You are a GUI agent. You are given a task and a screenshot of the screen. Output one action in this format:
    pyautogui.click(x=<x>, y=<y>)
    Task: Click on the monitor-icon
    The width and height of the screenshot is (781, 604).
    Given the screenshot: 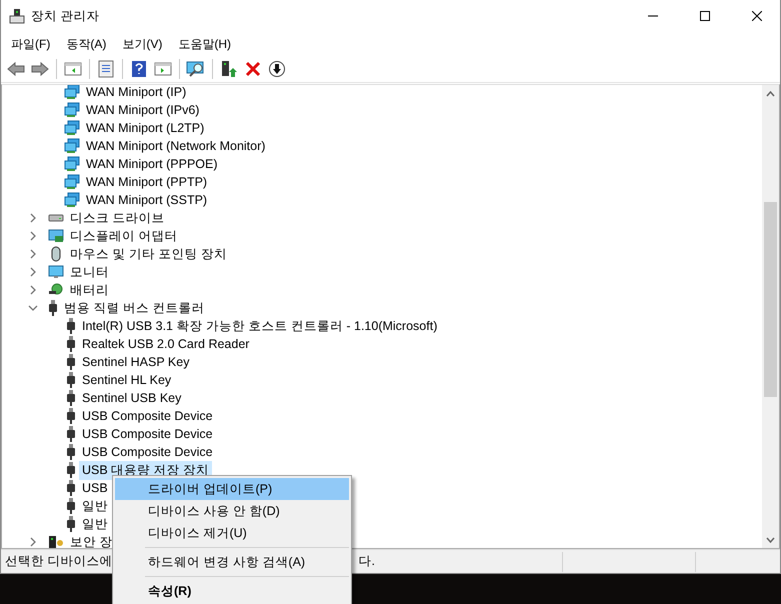 What is the action you would take?
    pyautogui.click(x=56, y=272)
    